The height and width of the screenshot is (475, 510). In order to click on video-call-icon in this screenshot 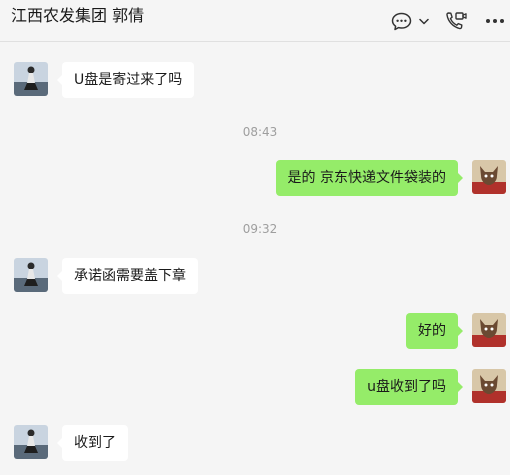, I will do `click(456, 21)`.